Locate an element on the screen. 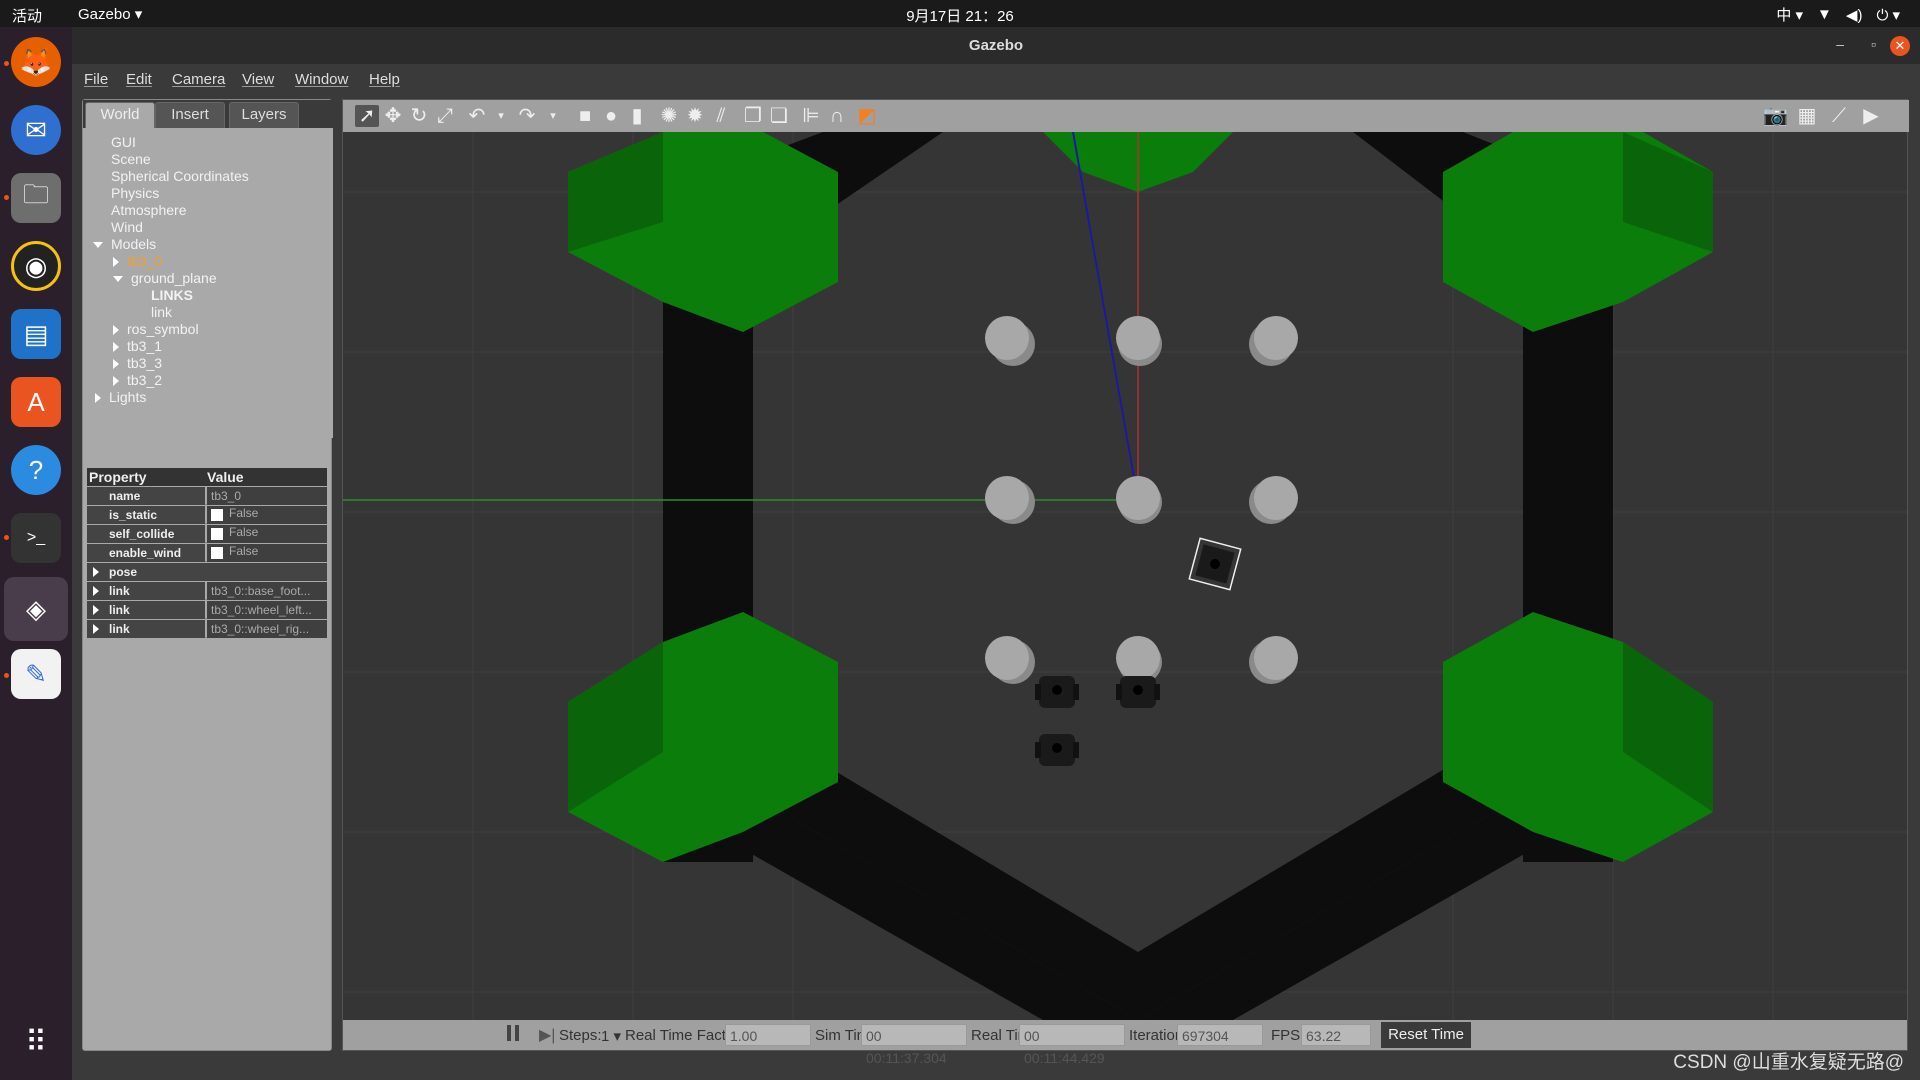 The image size is (1920, 1080). directional-light-icon: ⫽ is located at coordinates (721, 116).